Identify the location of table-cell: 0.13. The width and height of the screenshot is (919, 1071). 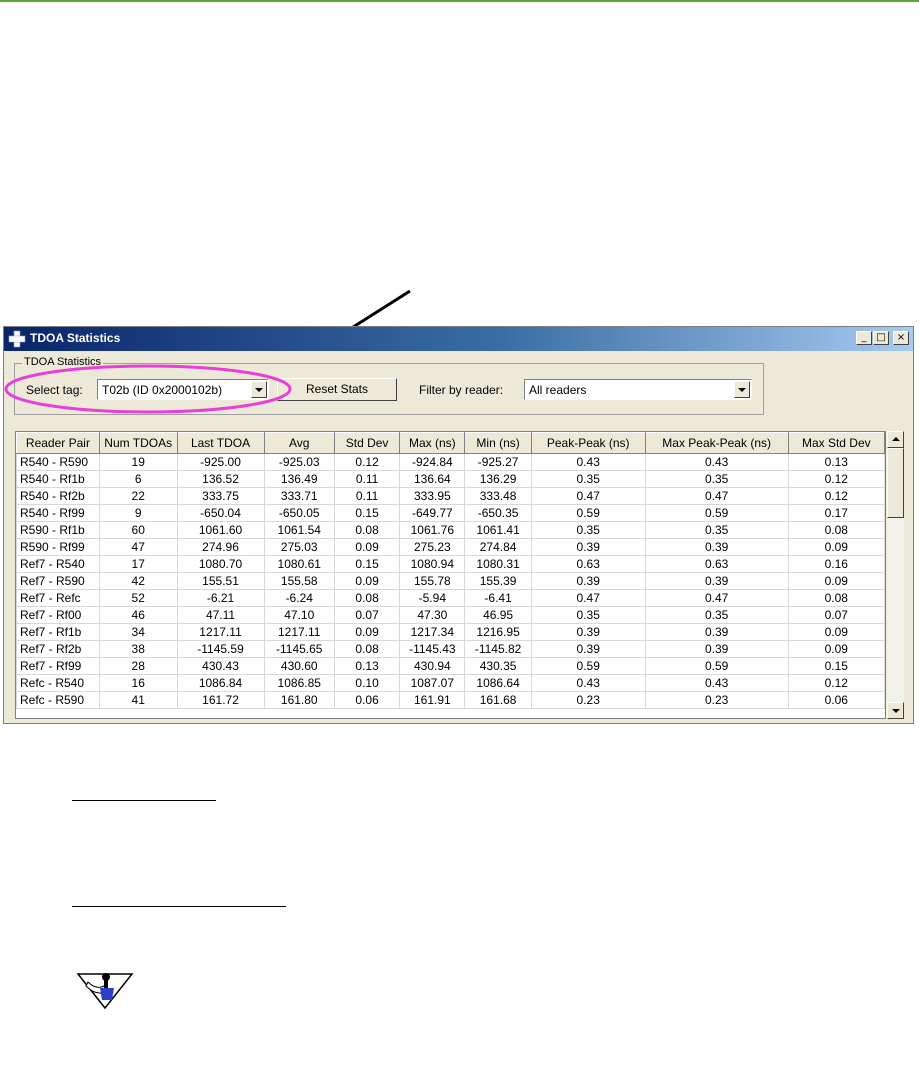
(367, 666).